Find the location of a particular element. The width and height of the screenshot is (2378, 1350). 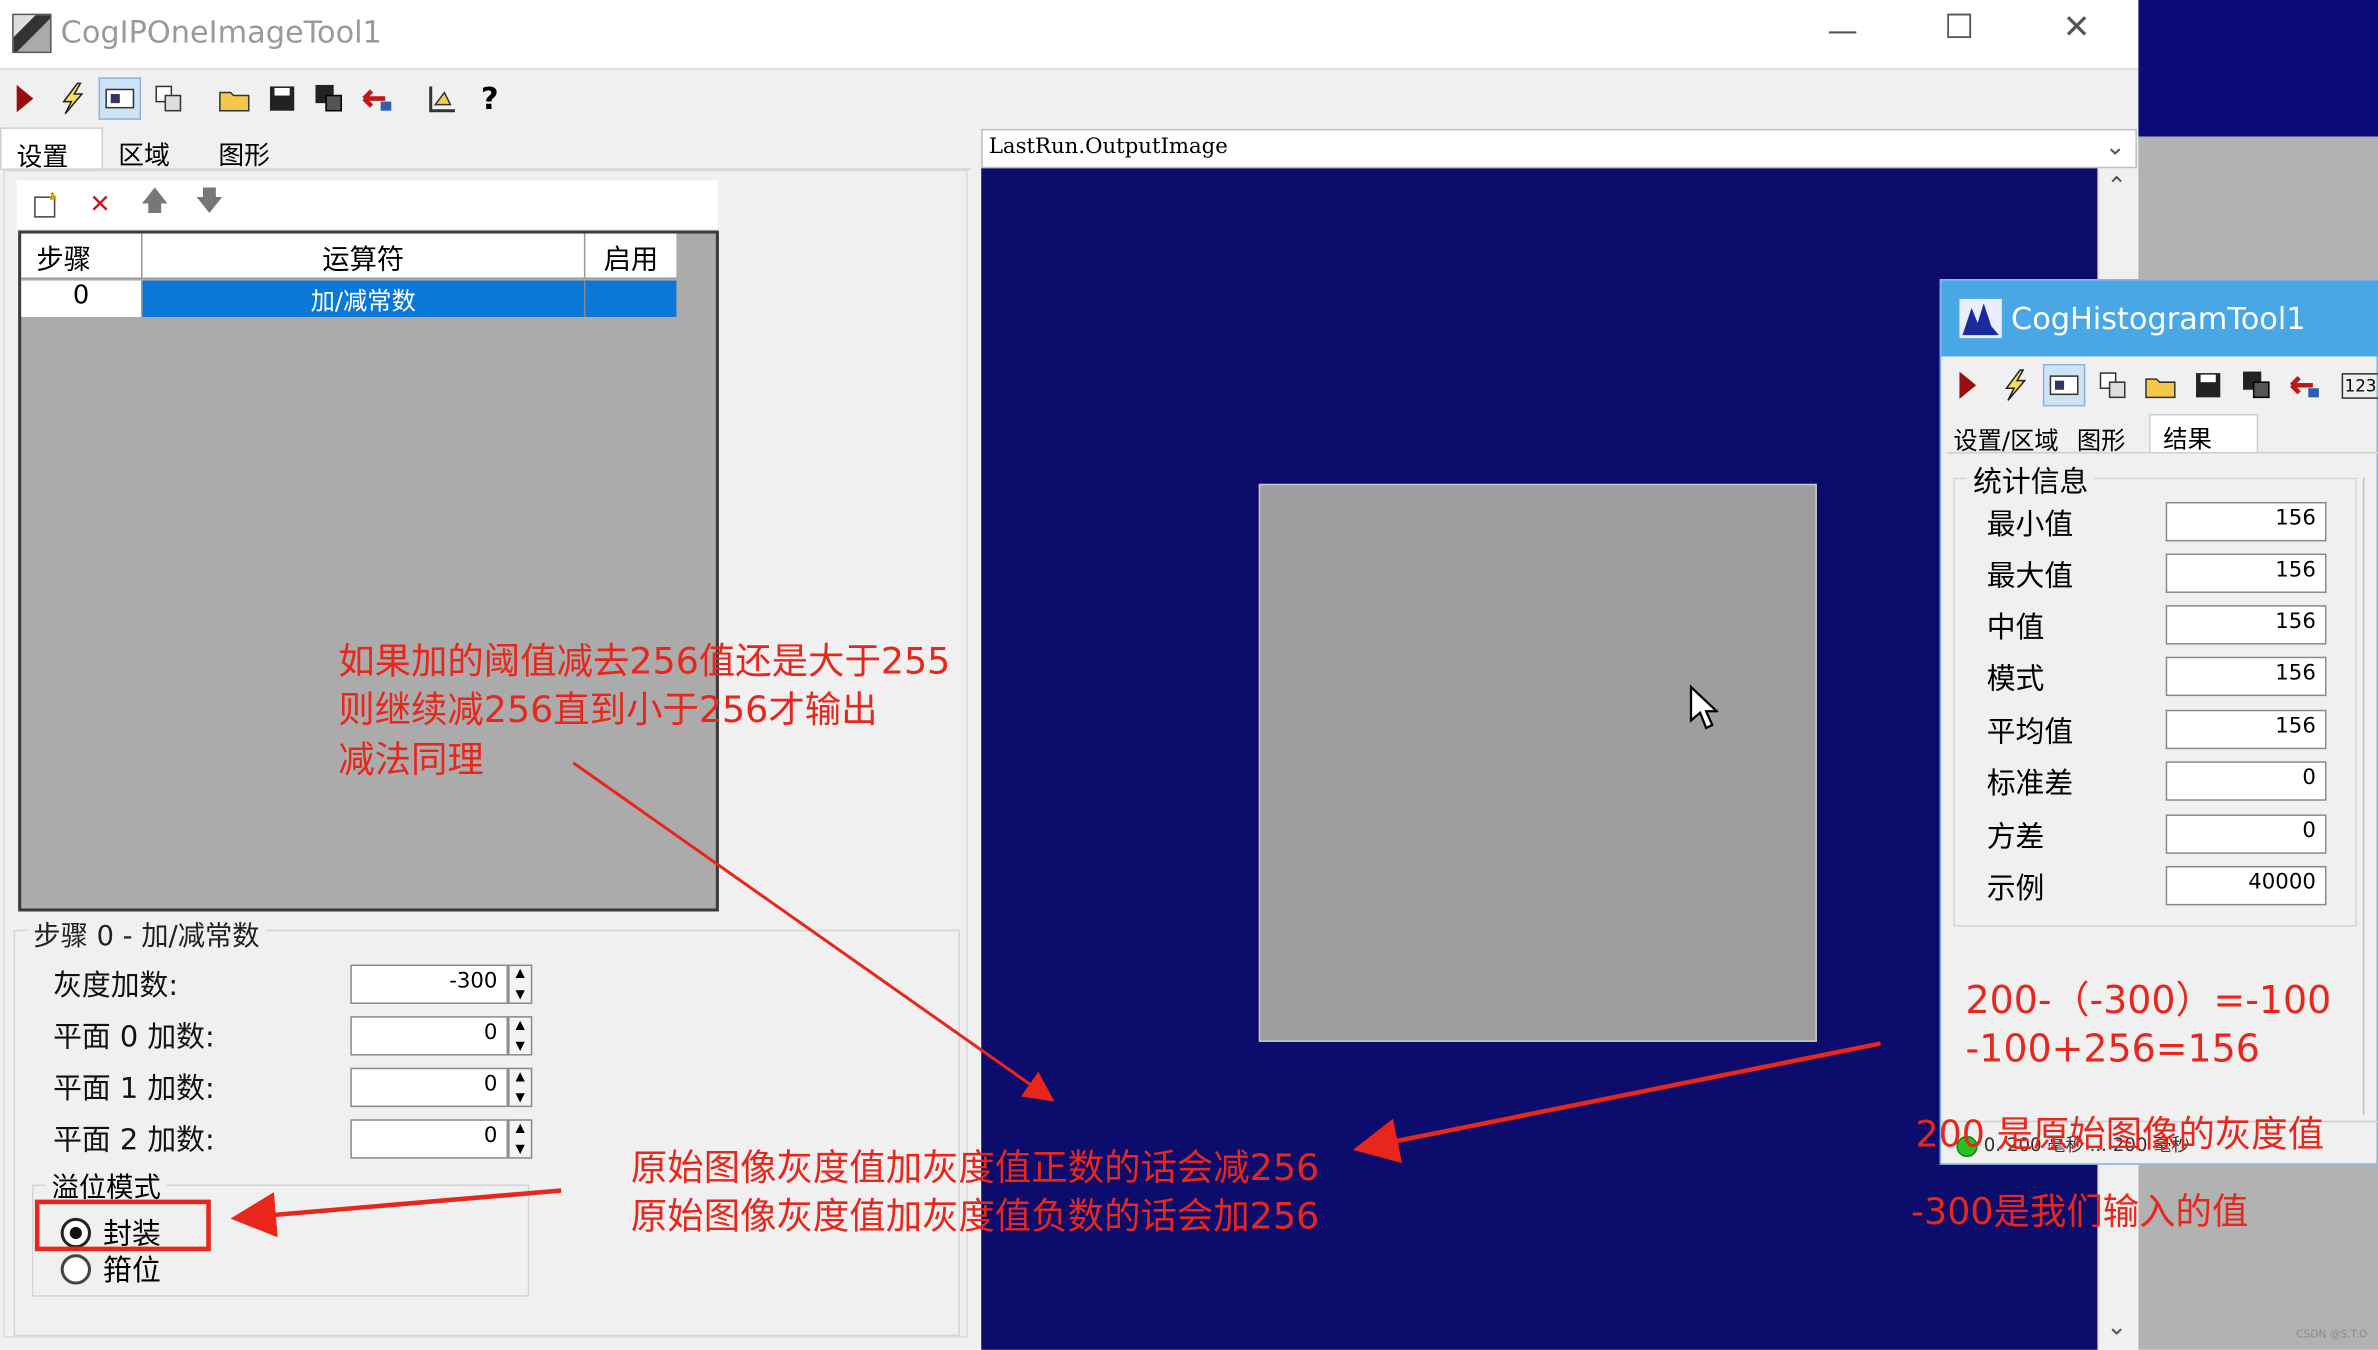

arrow-to-image is located at coordinates (1617, 1102).